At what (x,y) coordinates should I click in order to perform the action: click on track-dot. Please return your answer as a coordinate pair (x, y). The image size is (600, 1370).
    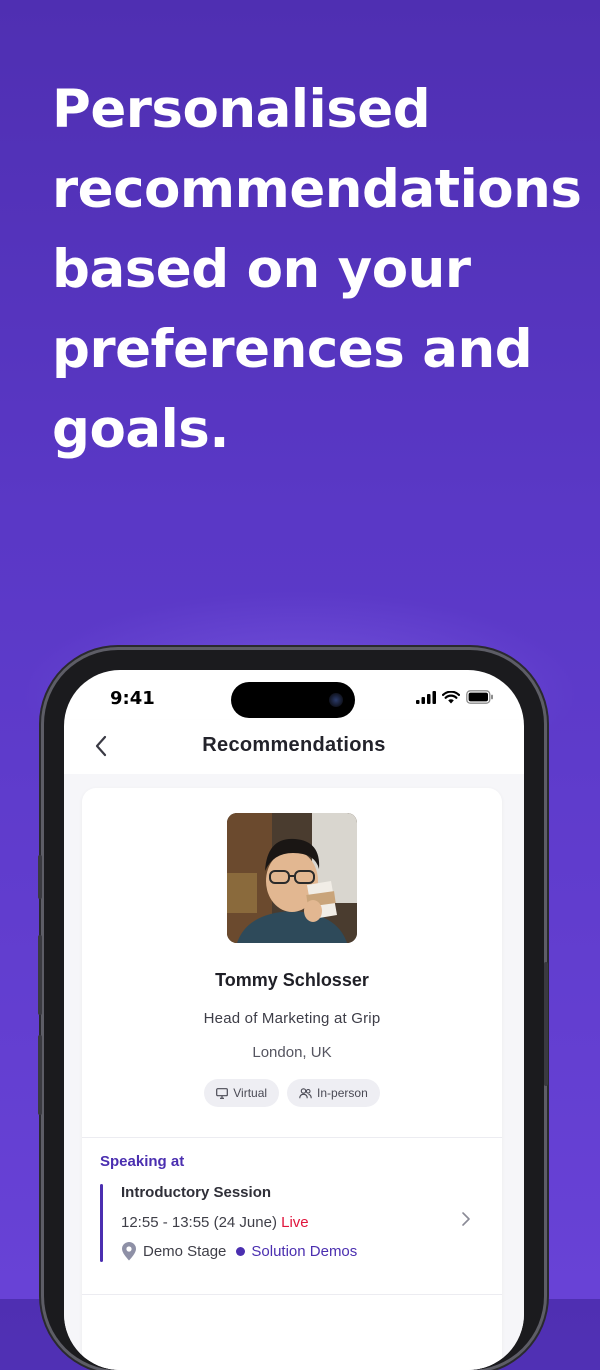
    Looking at the image, I should click on (241, 1251).